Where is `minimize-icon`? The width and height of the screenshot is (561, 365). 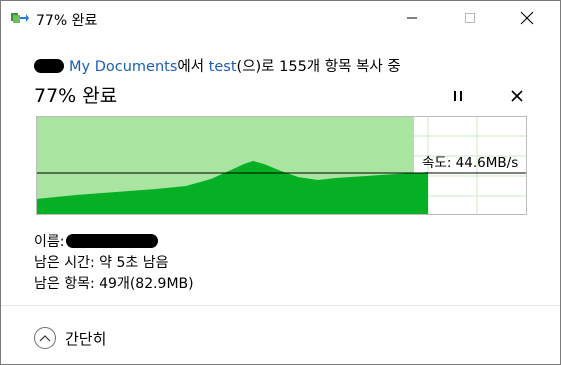 minimize-icon is located at coordinates (412, 17).